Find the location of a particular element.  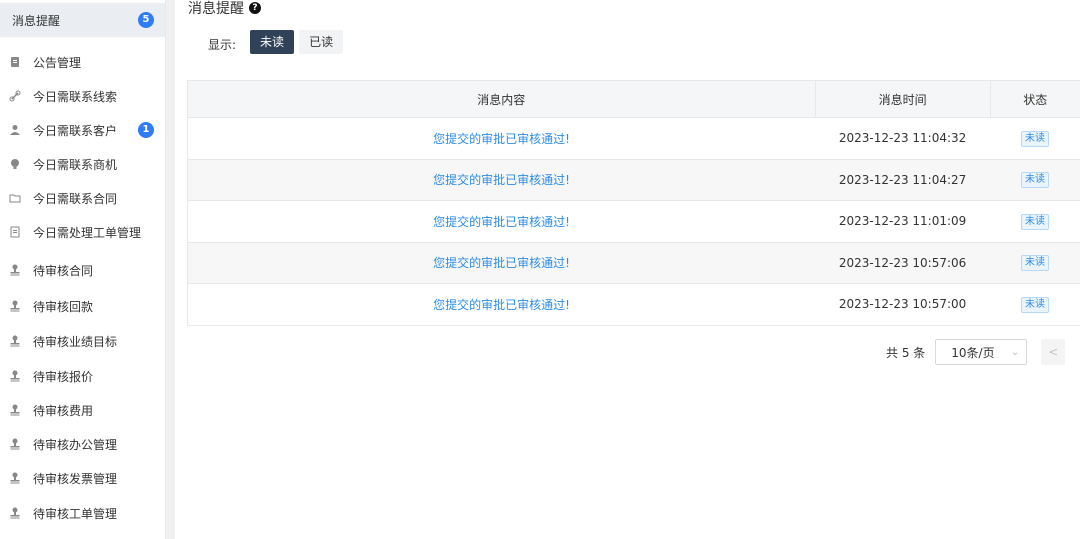

sidebar-item-label: 今日需联系客户 is located at coordinates (75, 130).